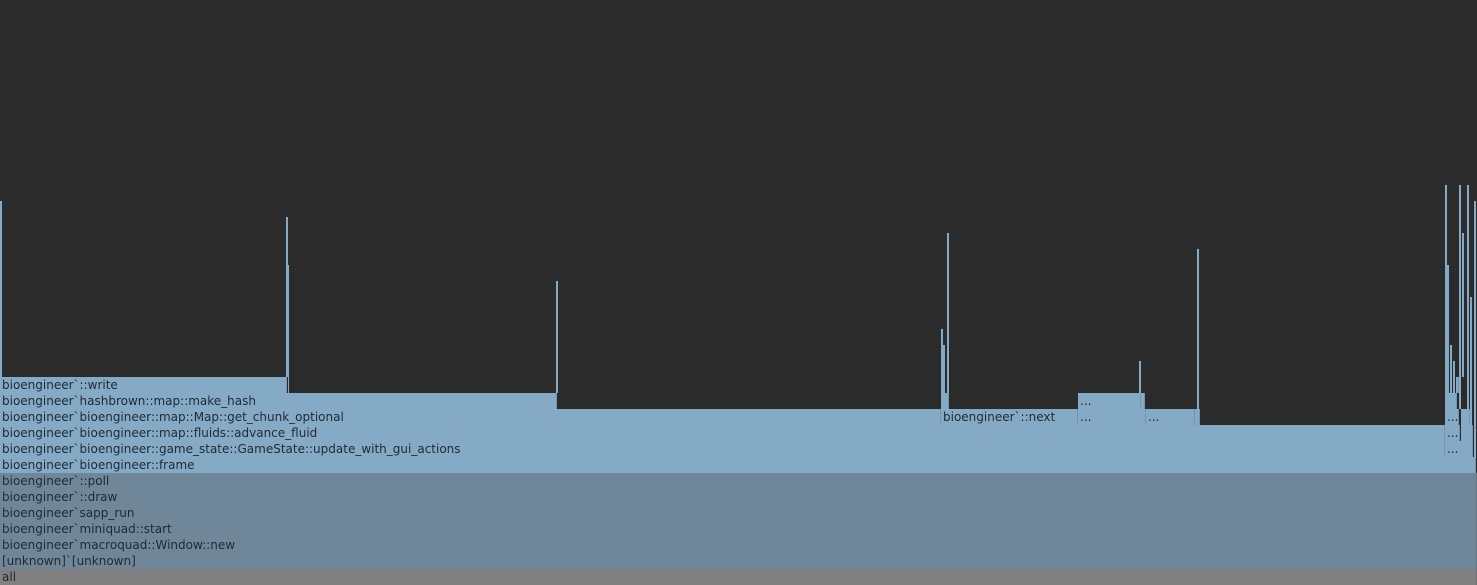 This screenshot has height=585, width=1477. What do you see at coordinates (278, 401) in the screenshot?
I see `frame-make-hash: bioengineer`hashbrown::map::make_hash` at bounding box center [278, 401].